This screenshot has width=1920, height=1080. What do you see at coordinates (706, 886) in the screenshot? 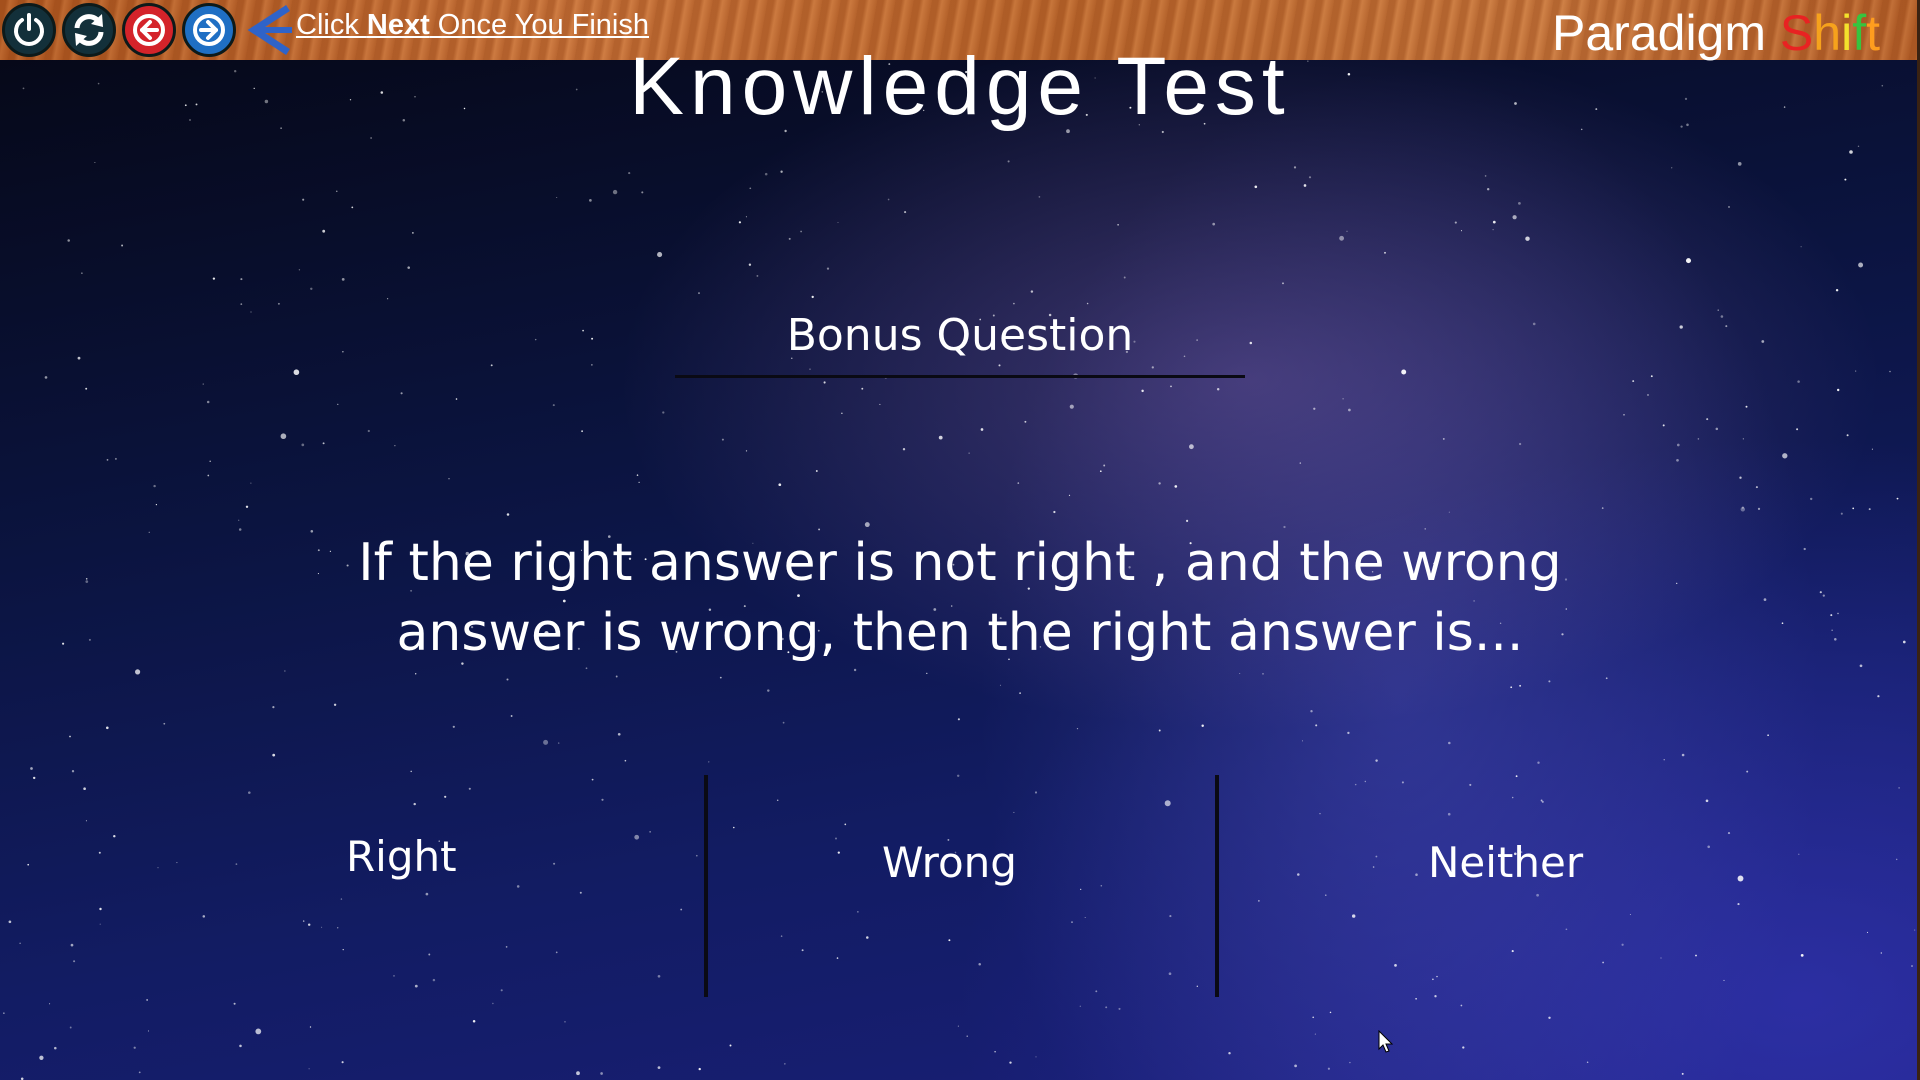
I see `answer-divider` at bounding box center [706, 886].